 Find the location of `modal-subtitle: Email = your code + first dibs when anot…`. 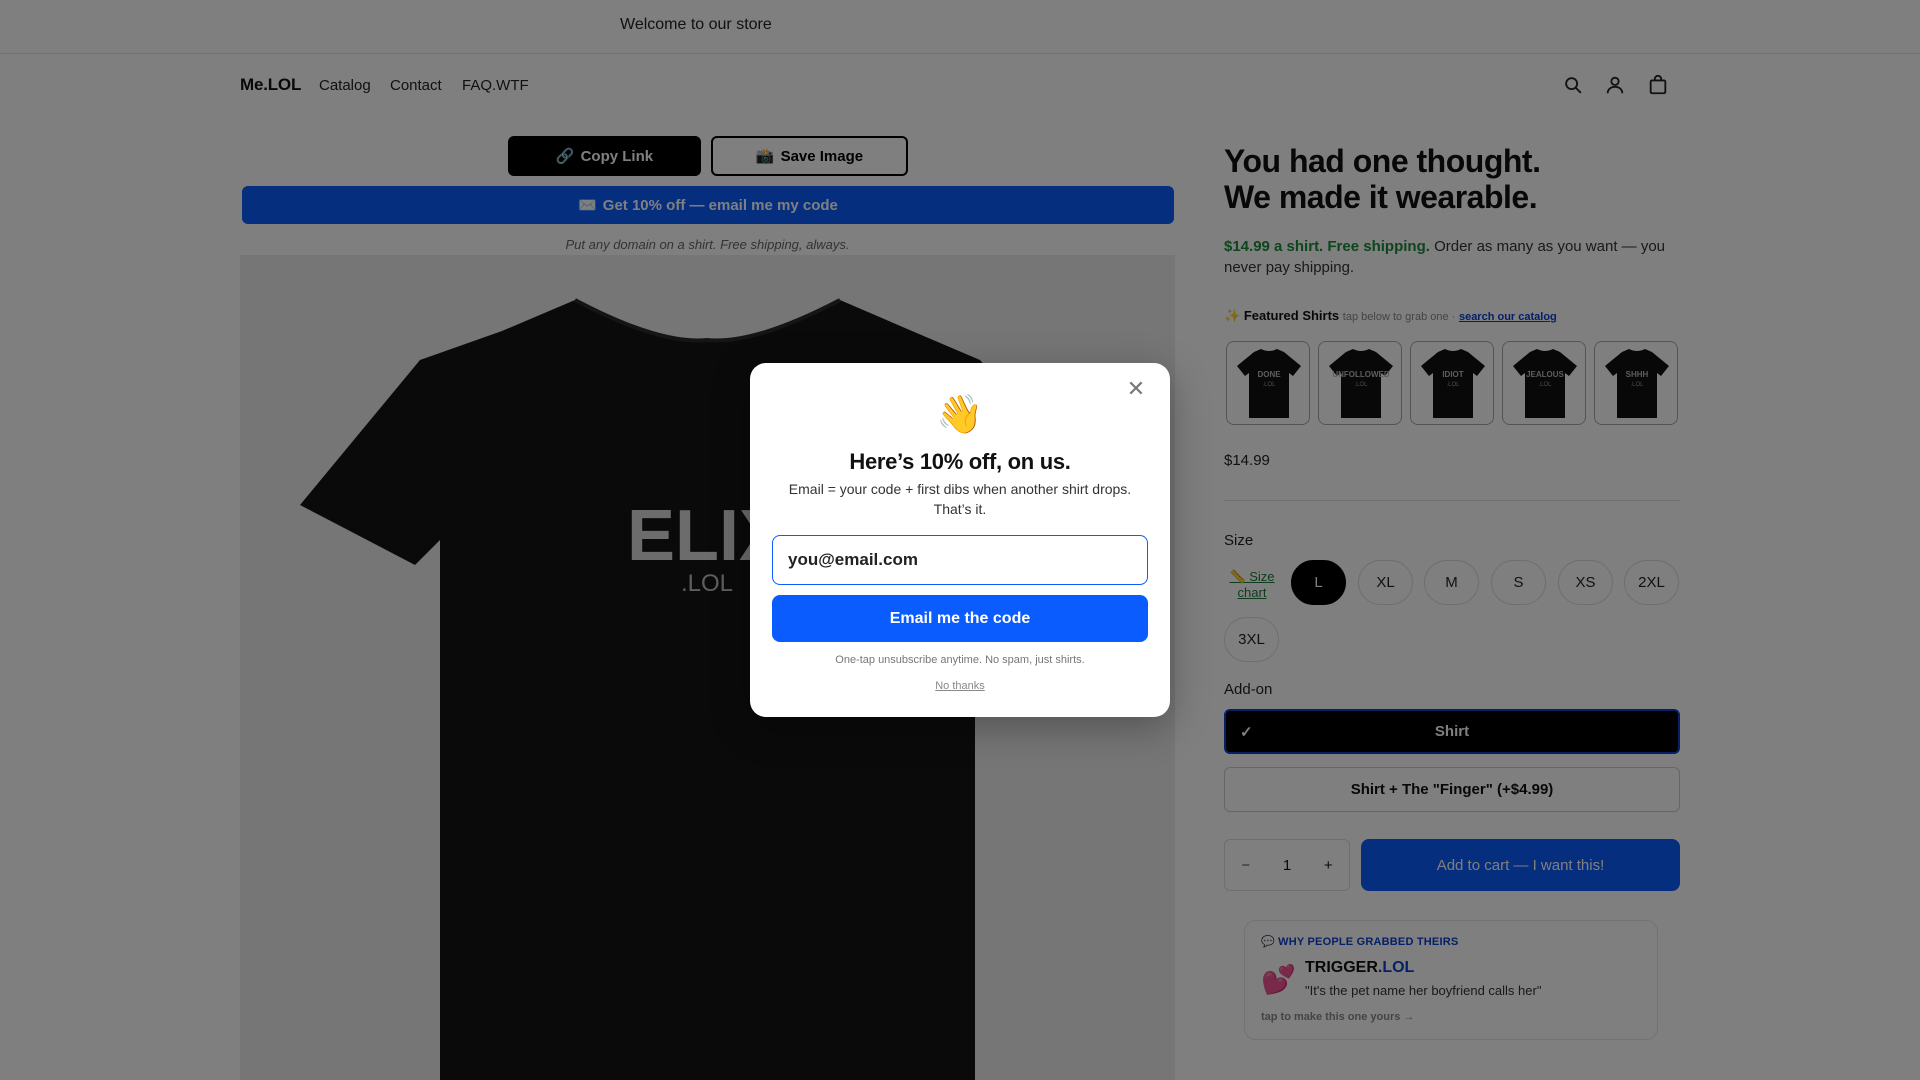

modal-subtitle: Email = your code + first dibs when anot… is located at coordinates (960, 499).